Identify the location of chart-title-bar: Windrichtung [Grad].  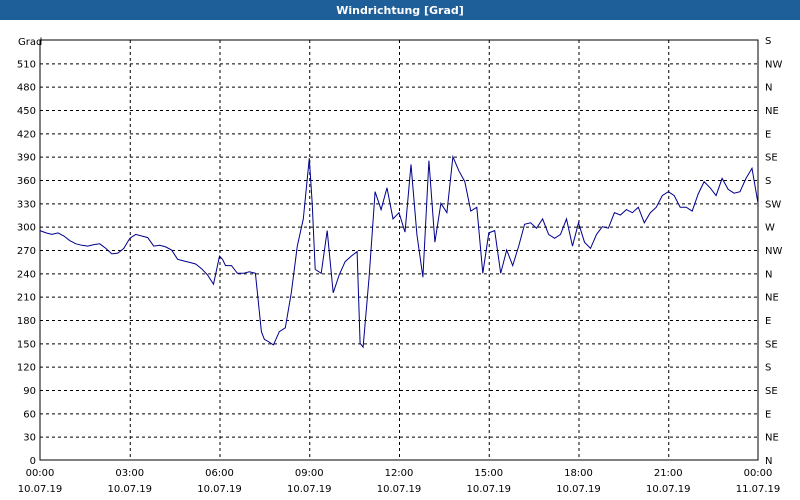
(400, 10).